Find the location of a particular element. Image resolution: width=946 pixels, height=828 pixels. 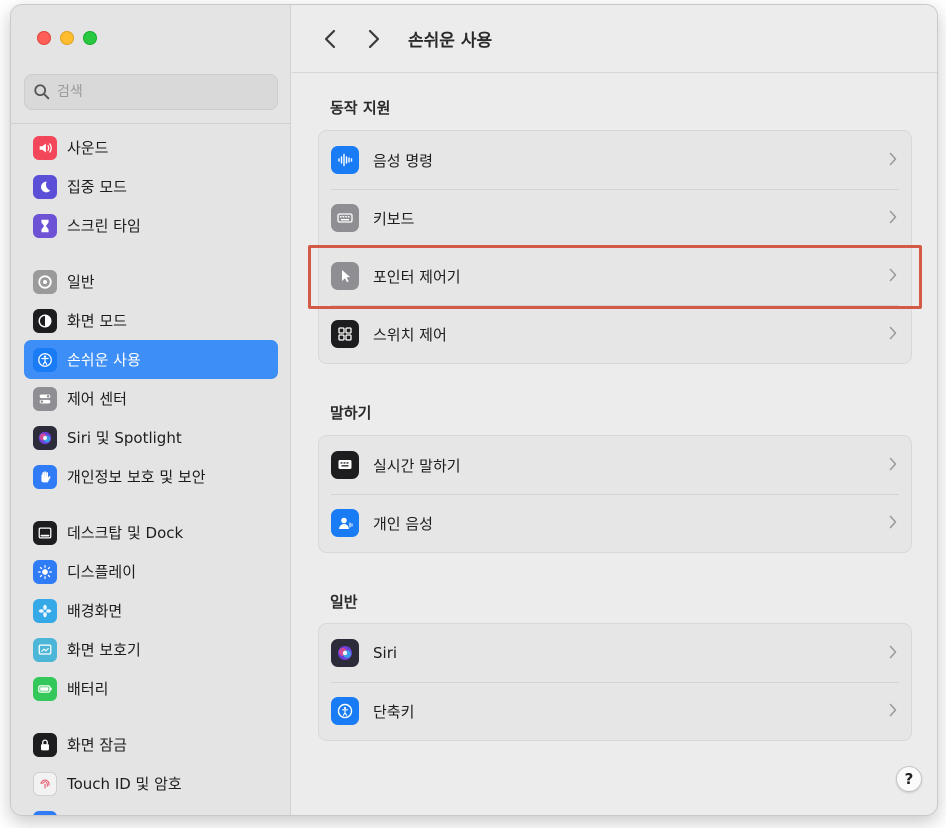

control-center-icon is located at coordinates (45, 398).